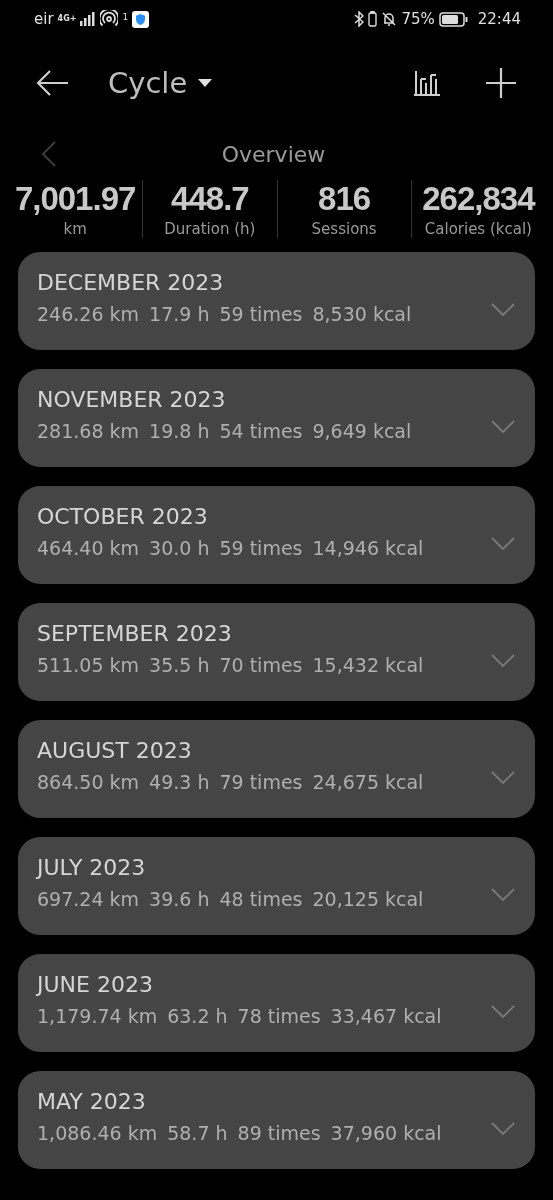 The image size is (553, 1200). What do you see at coordinates (92, 867) in the screenshot?
I see `month-title: JULY 2023` at bounding box center [92, 867].